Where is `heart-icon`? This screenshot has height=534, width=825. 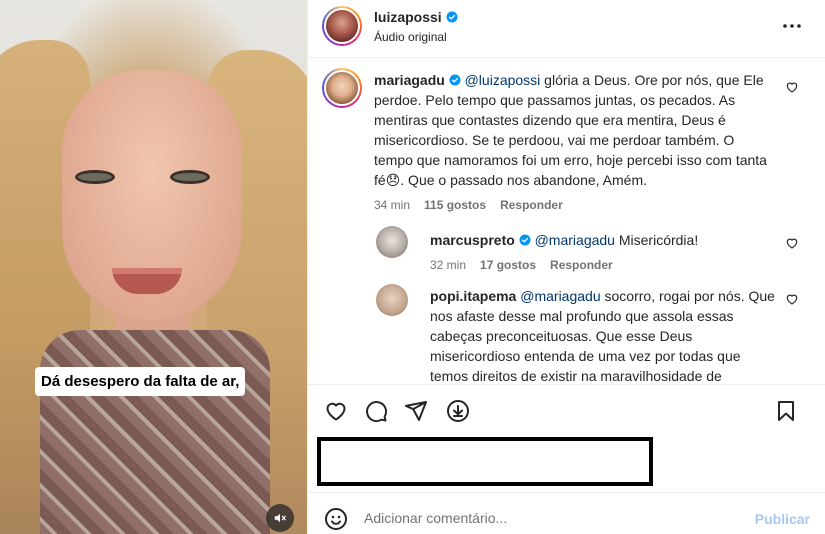 heart-icon is located at coordinates (336, 411).